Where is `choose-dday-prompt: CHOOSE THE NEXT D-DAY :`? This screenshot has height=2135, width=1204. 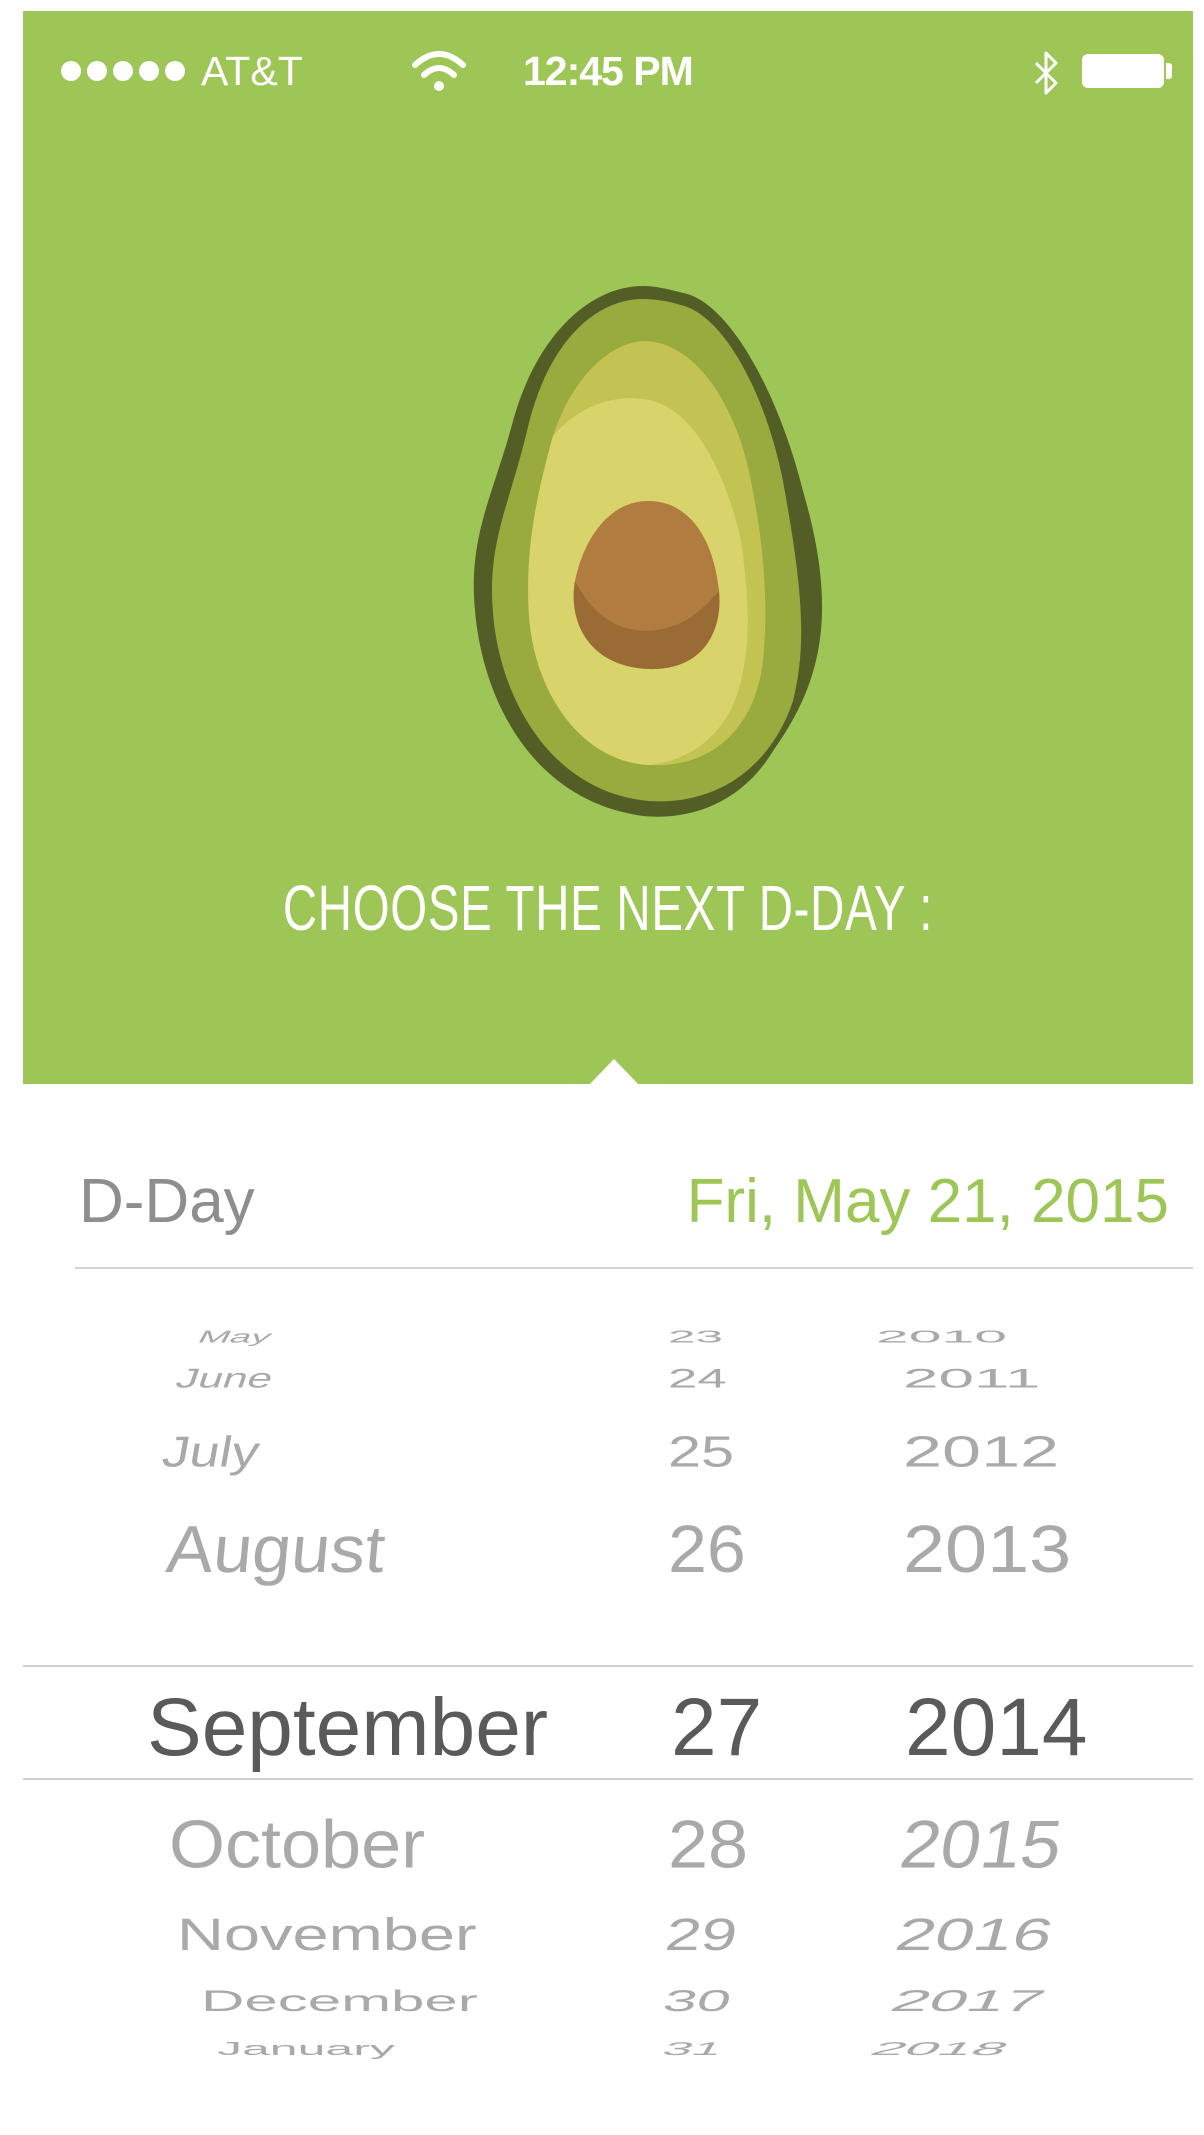
choose-dday-prompt: CHOOSE THE NEXT D-DAY : is located at coordinates (608, 908).